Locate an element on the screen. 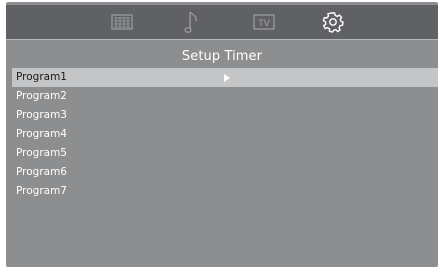 This screenshot has width=440, height=269. list-item-program1: Program1 is located at coordinates (225, 77).